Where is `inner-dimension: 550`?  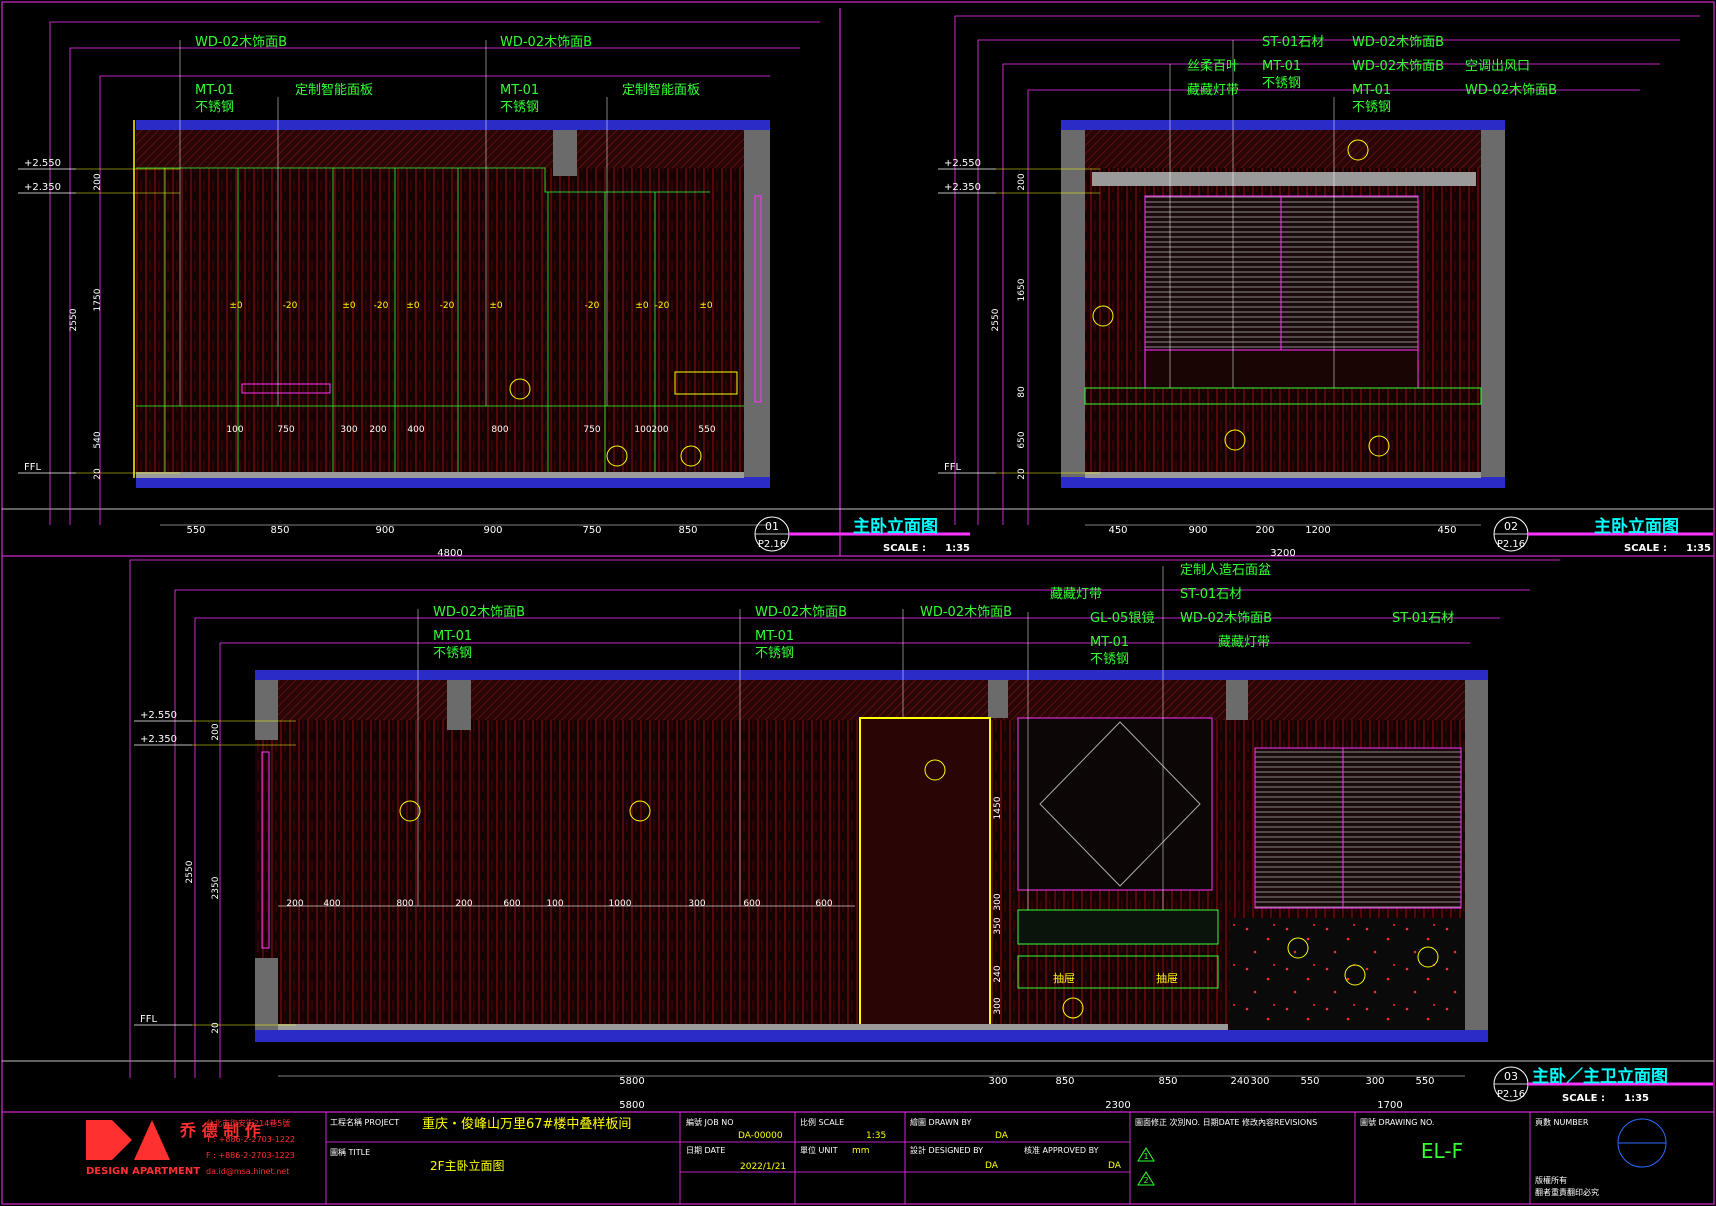 inner-dimension: 550 is located at coordinates (706, 430).